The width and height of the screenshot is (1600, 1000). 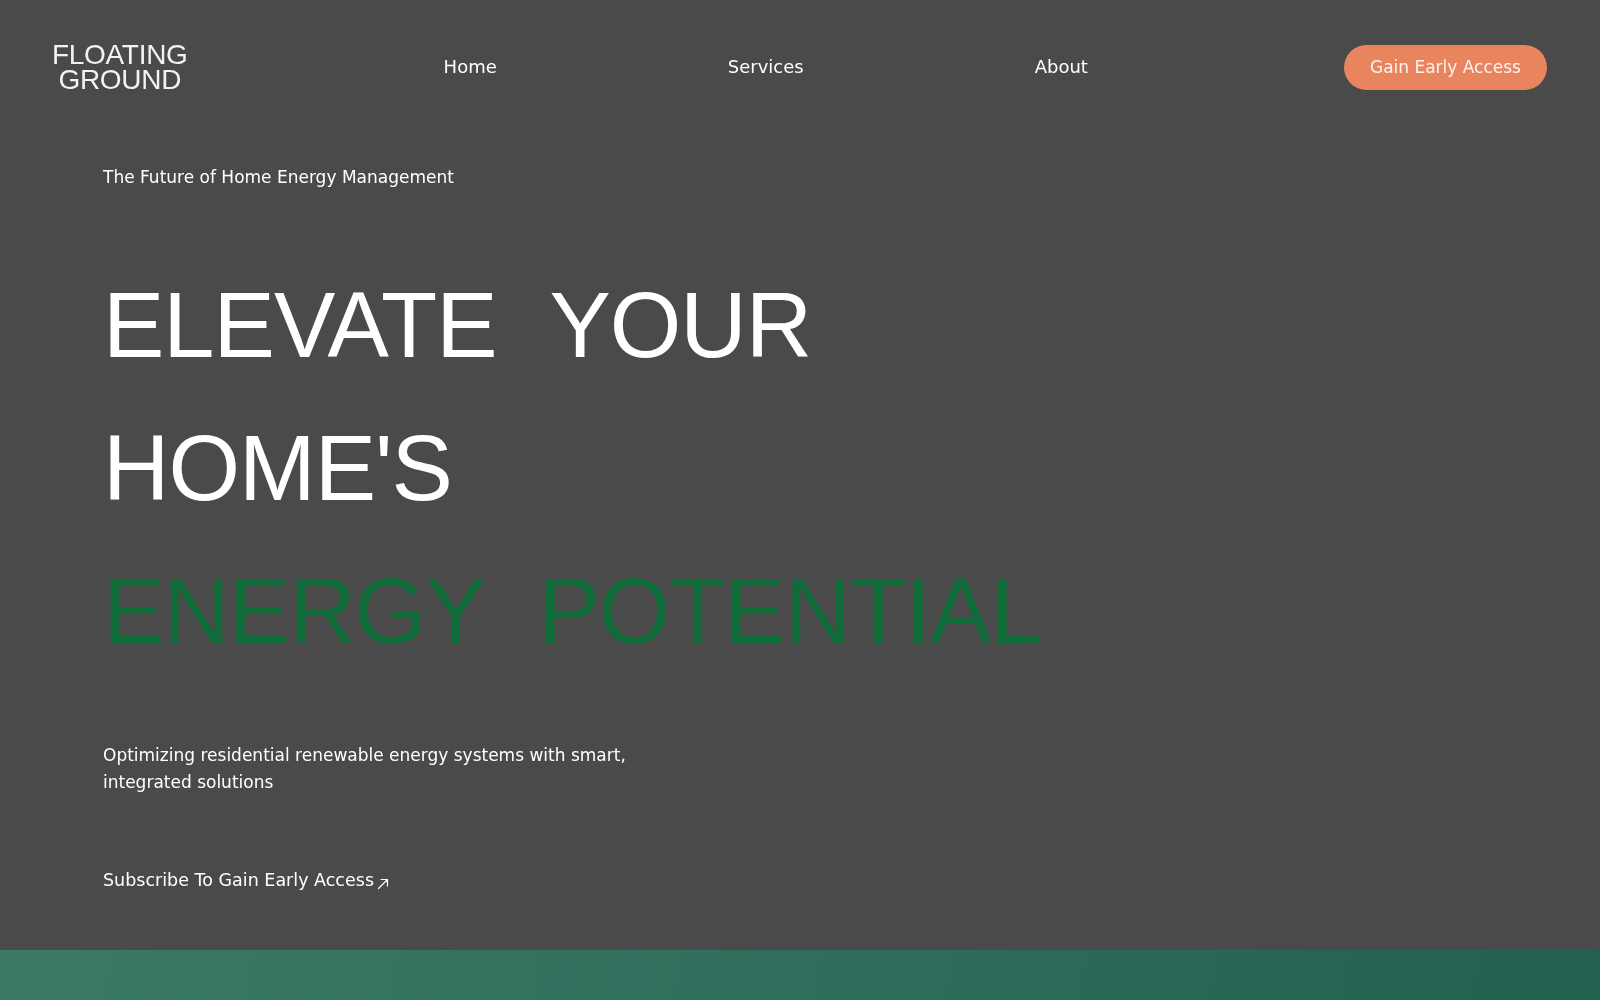 What do you see at coordinates (1061, 67) in the screenshot?
I see `nav-link: About` at bounding box center [1061, 67].